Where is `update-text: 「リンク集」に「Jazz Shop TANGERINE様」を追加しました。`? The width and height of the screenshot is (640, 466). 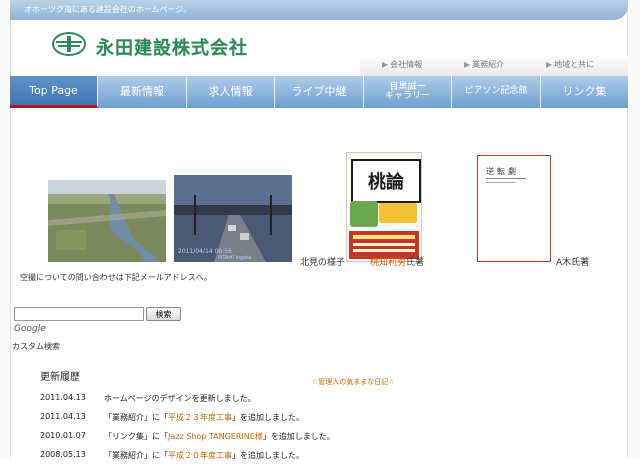
update-text: 「リンク集」に「Jazz Shop TANGERINE様」を追加しました。 is located at coordinates (219, 436).